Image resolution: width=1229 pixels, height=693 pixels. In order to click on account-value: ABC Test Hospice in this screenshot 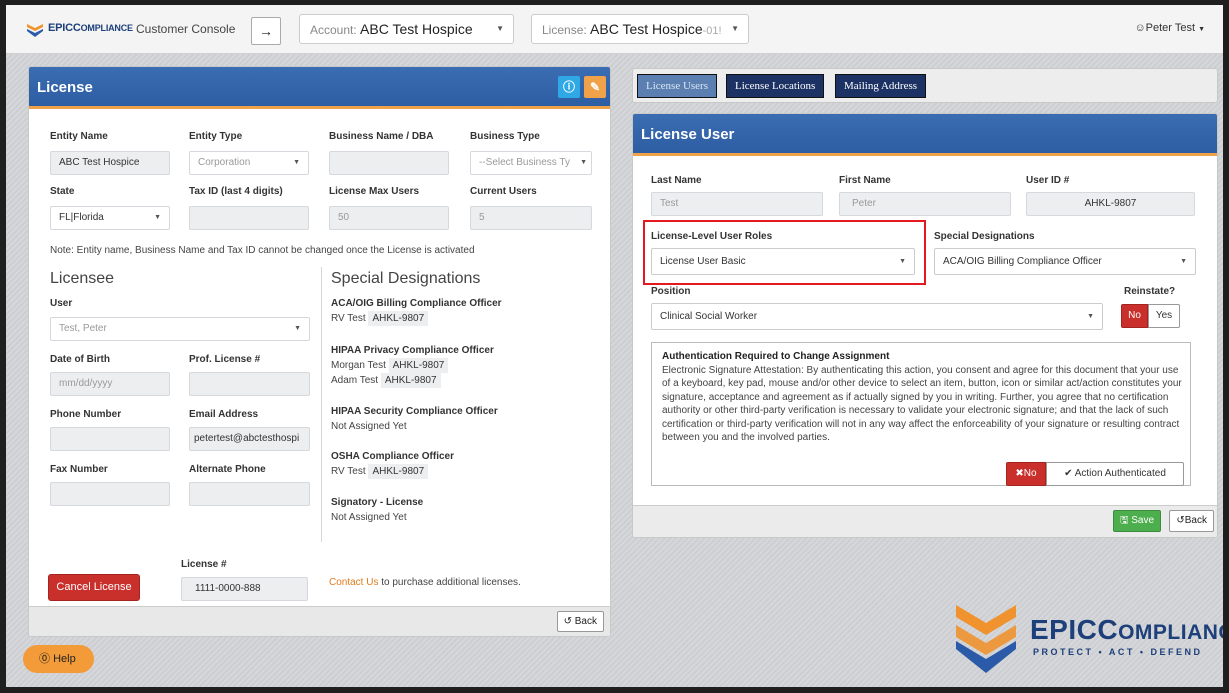, I will do `click(416, 29)`.